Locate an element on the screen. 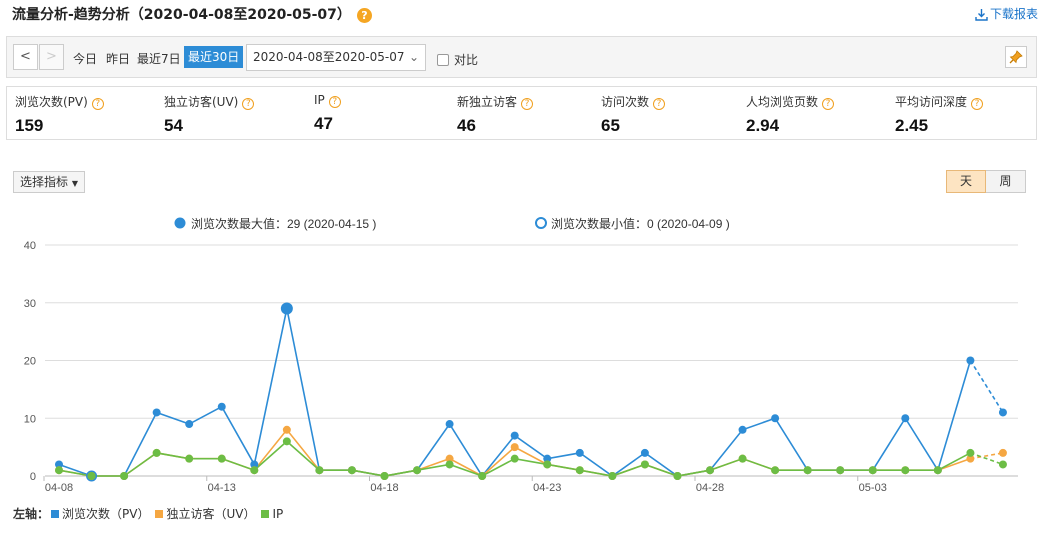 The image size is (1043, 536). x-tick-label: 04-08 is located at coordinates (59, 488).